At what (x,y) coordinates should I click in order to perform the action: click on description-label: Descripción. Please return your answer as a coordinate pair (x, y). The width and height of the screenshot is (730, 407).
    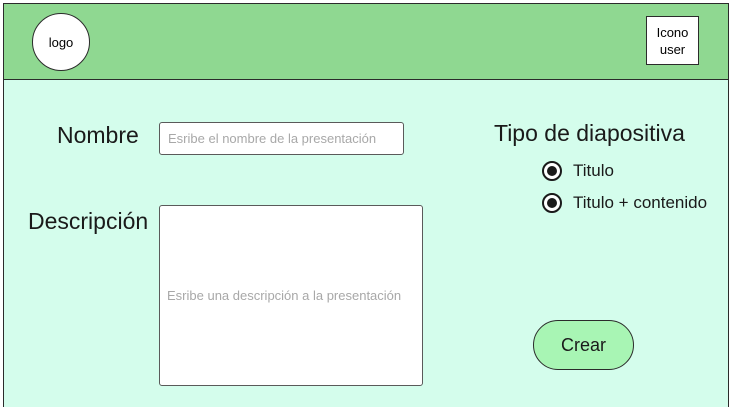
    Looking at the image, I should click on (88, 221).